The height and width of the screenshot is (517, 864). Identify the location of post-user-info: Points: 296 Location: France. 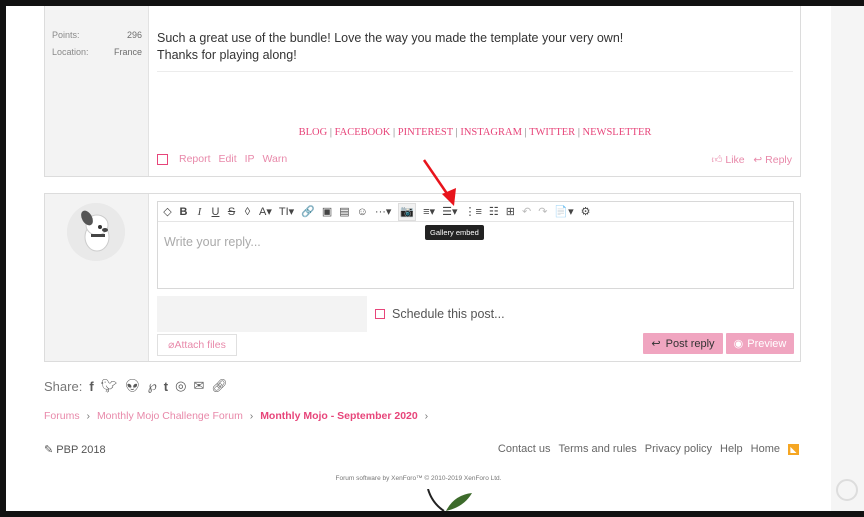
(97, 91).